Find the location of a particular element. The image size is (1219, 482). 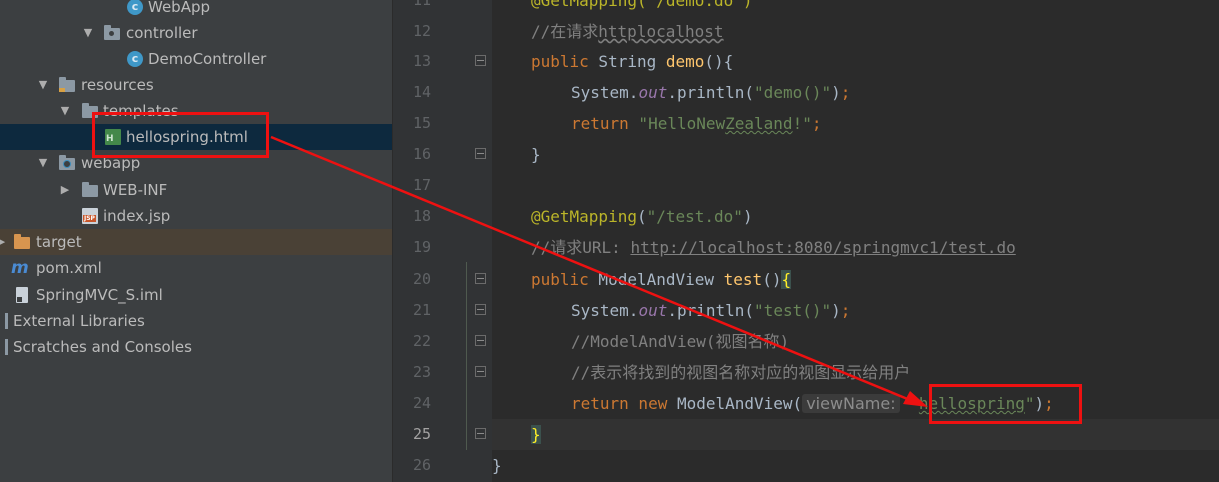

matched-brace: } is located at coordinates (536, 434).